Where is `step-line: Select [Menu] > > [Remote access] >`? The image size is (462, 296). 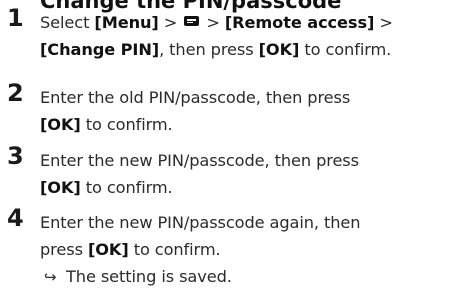
step-line: Select [Menu] > > [Remote access] > is located at coordinates (250, 22).